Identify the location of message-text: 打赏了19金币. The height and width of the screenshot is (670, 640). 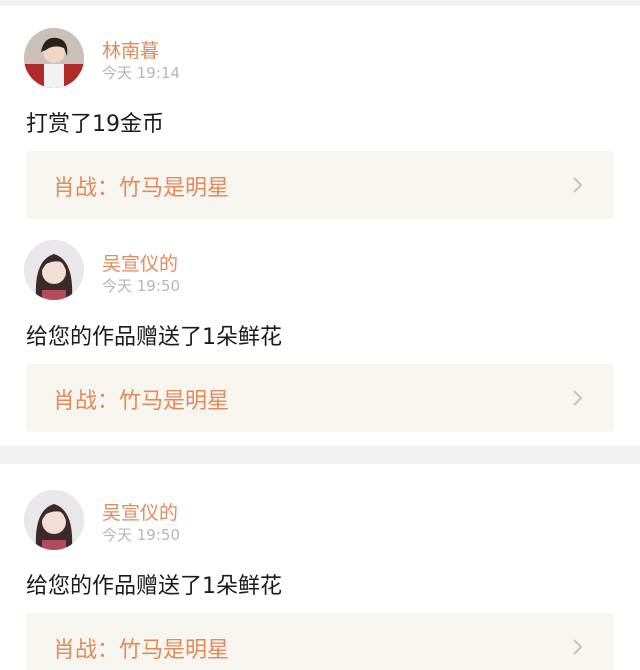
(95, 124).